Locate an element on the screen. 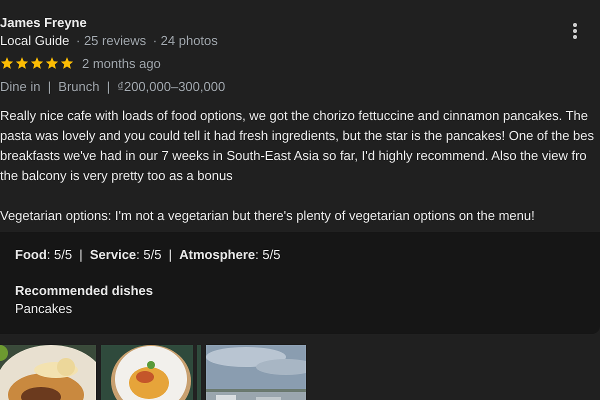 The height and width of the screenshot is (400, 600). review-date: 2 months ago is located at coordinates (121, 63).